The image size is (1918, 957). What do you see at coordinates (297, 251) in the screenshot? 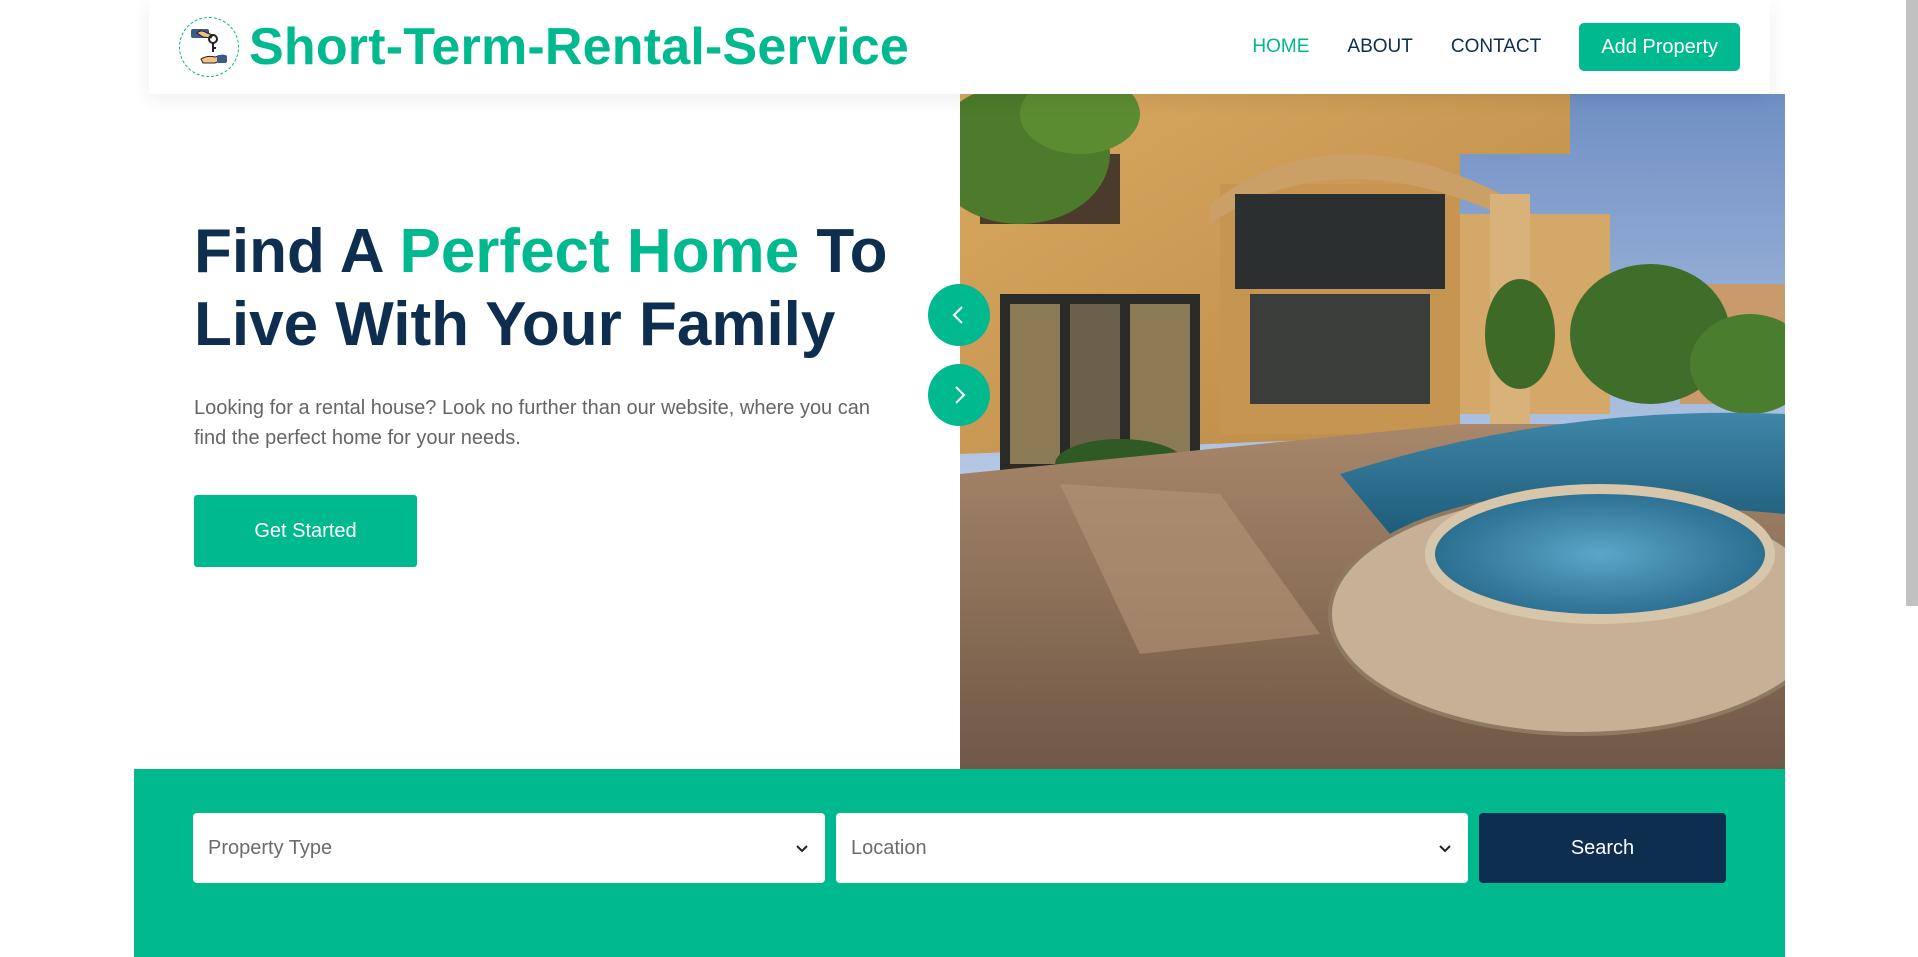
I see `hero-title-part1: Find A` at bounding box center [297, 251].